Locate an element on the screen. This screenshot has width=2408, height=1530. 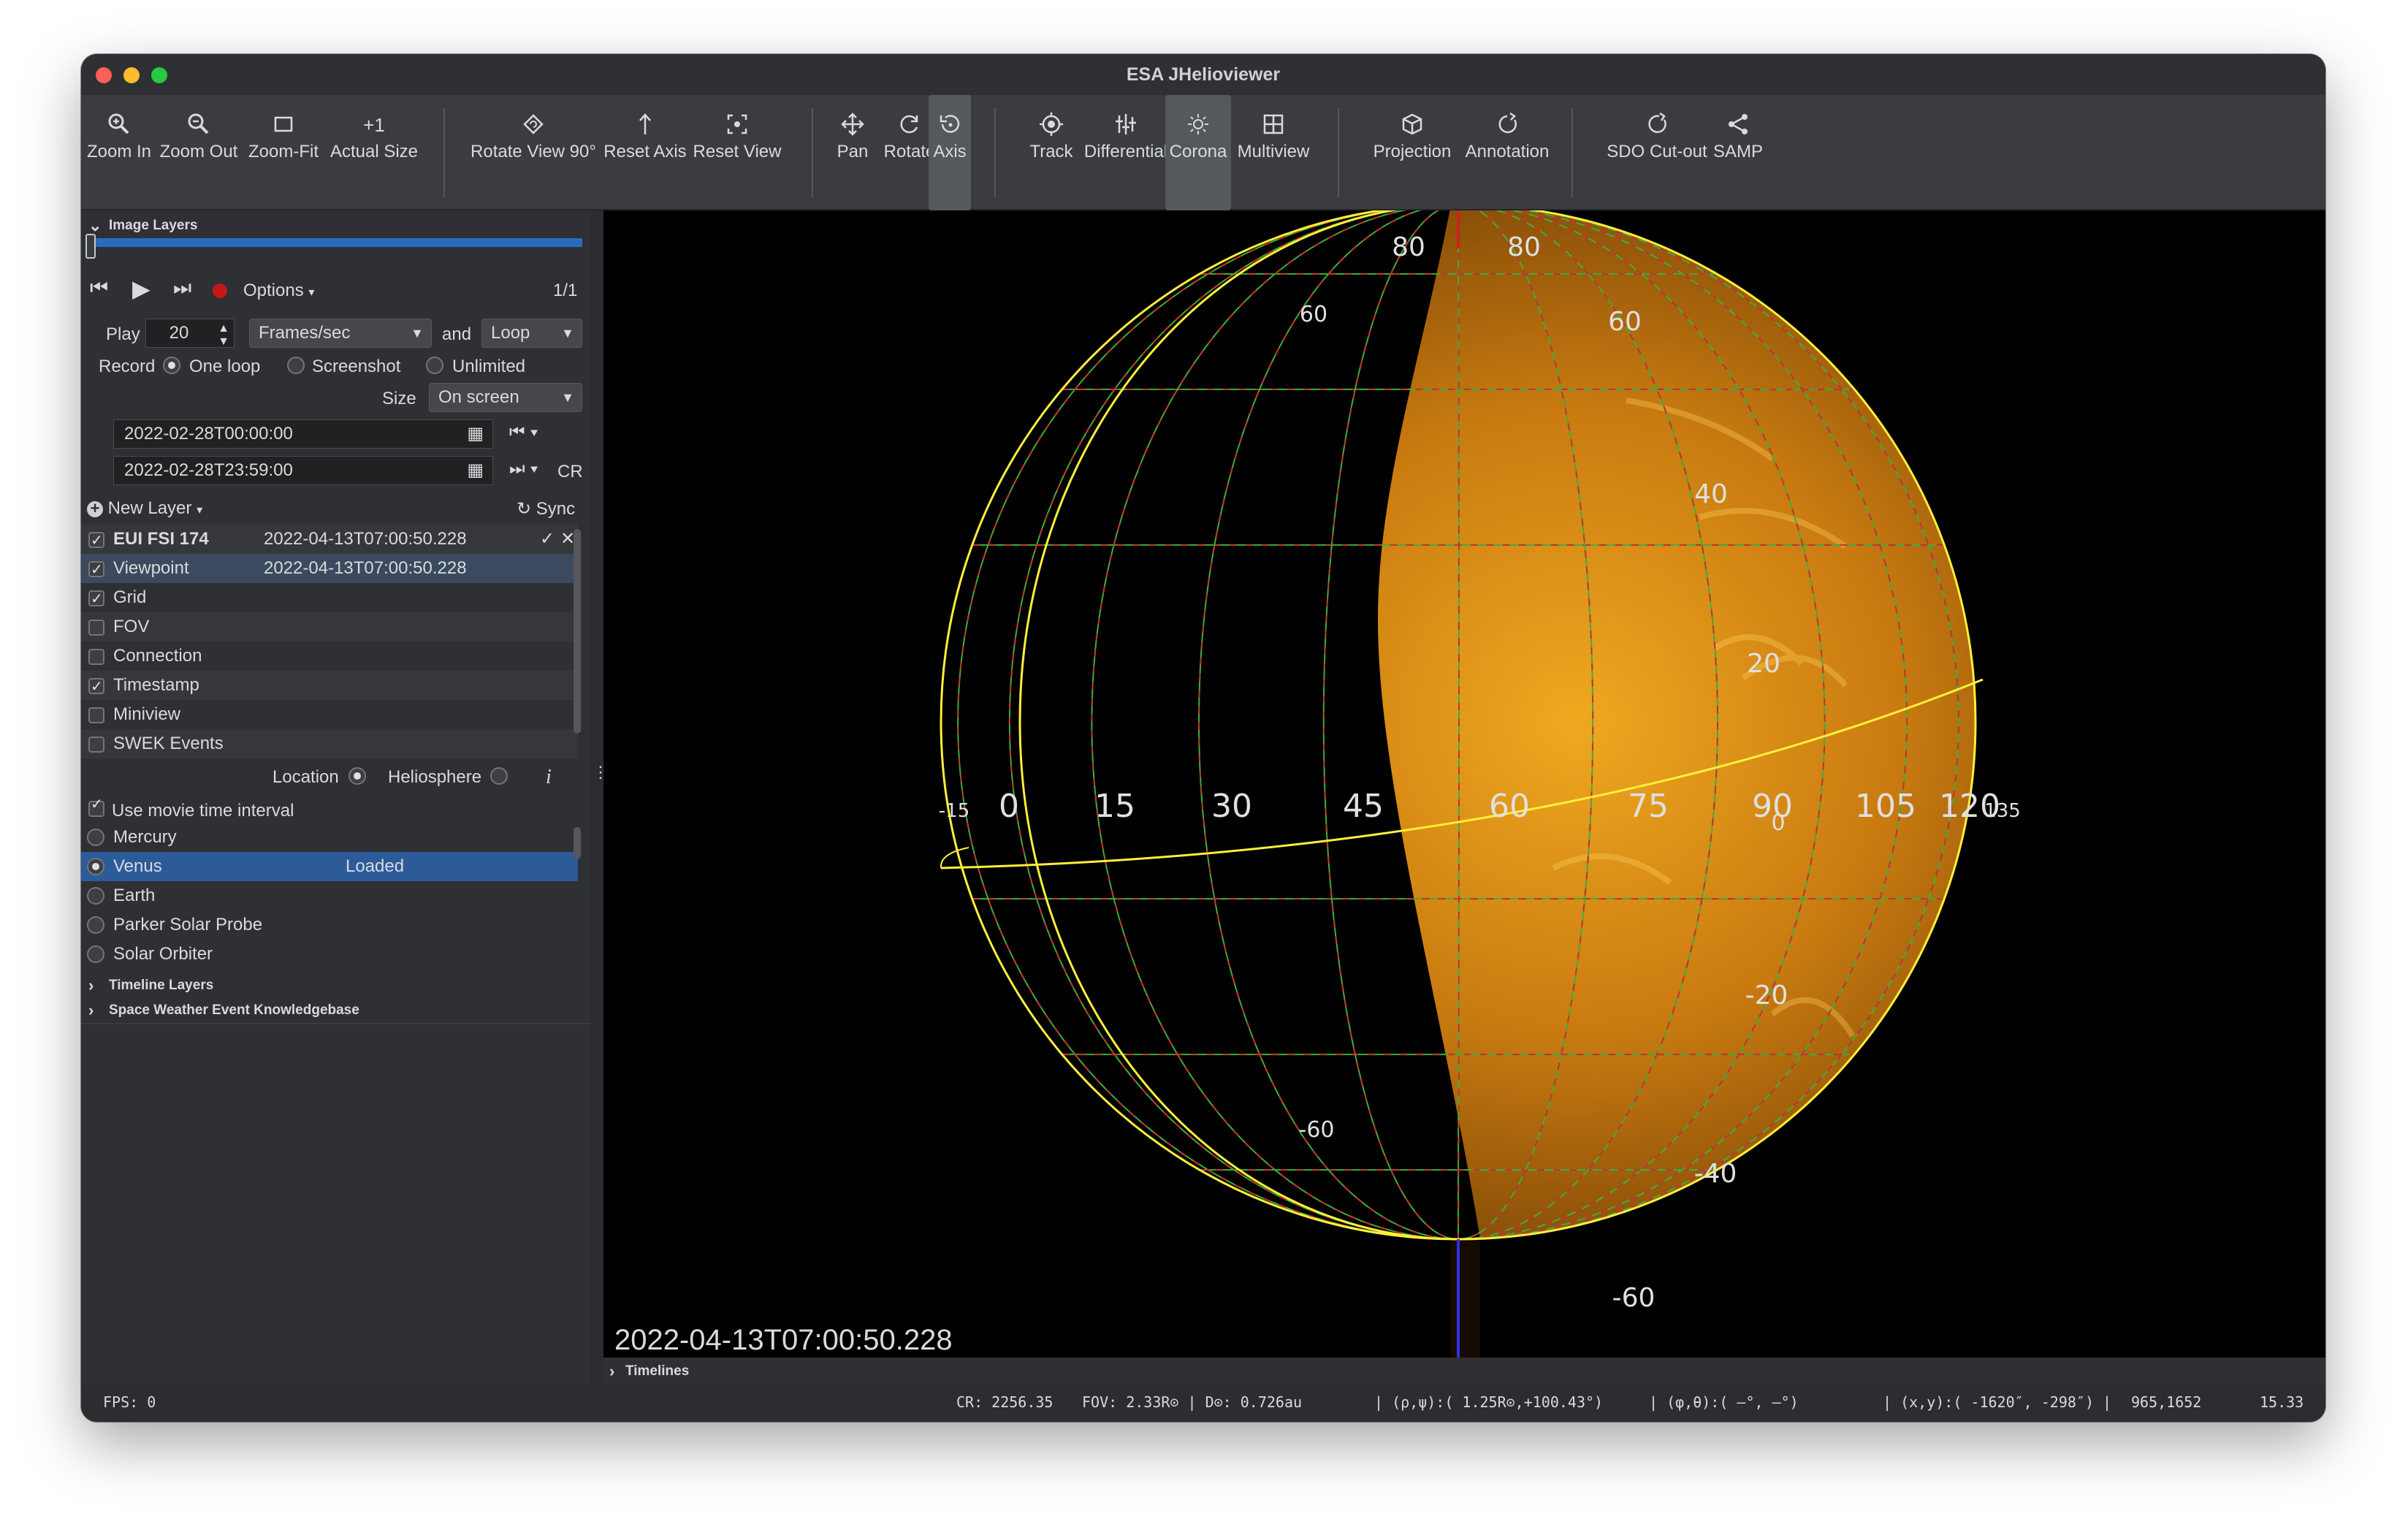
toolbar-separator is located at coordinates (444, 152).